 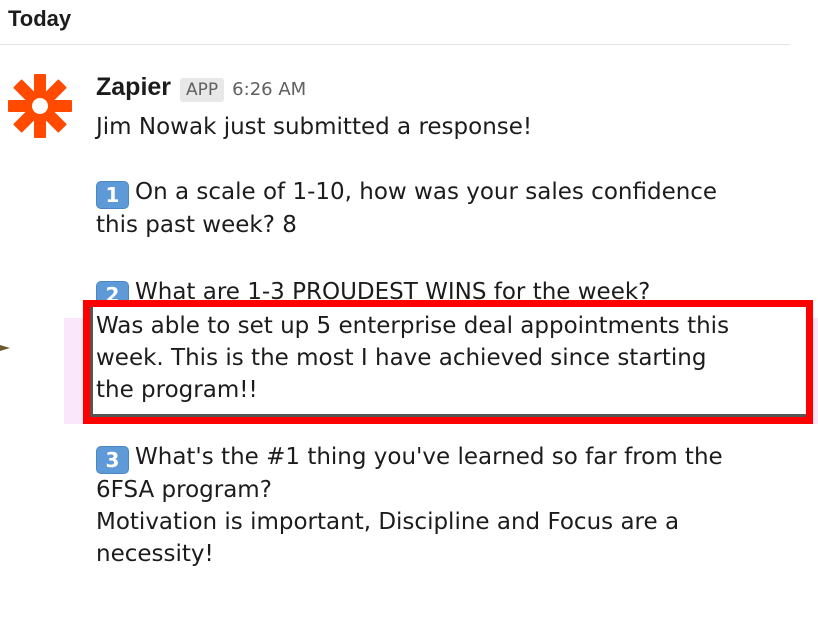 I want to click on sender-name: Zapier, so click(x=133, y=87).